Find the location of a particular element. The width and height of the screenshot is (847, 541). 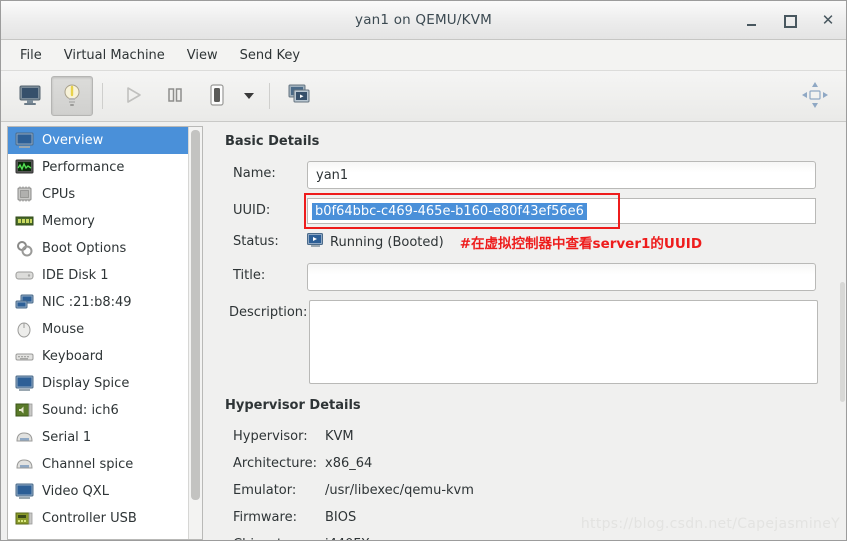

menu-item-send-key: Send Key is located at coordinates (270, 55).